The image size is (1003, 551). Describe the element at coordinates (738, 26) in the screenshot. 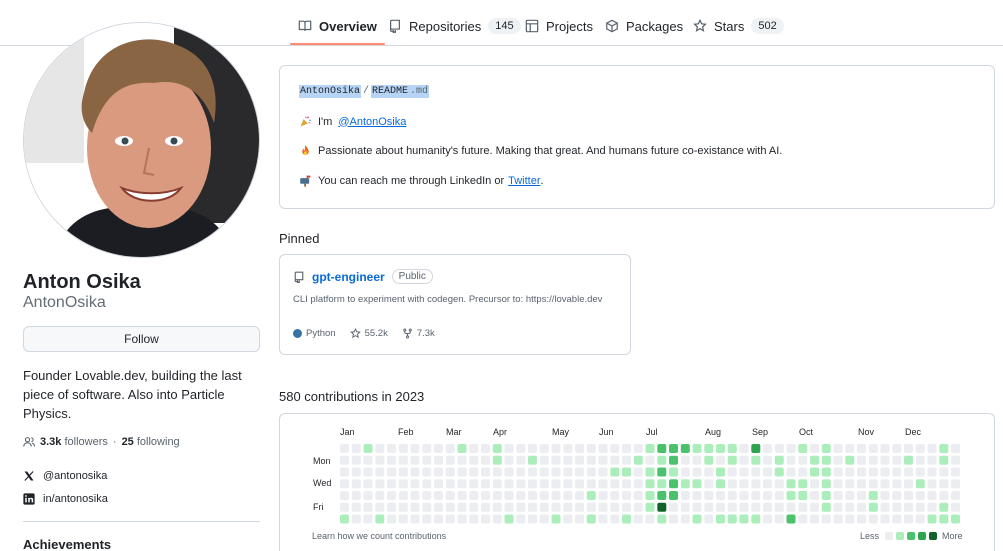

I see `tab-stars: Stars 502` at that location.